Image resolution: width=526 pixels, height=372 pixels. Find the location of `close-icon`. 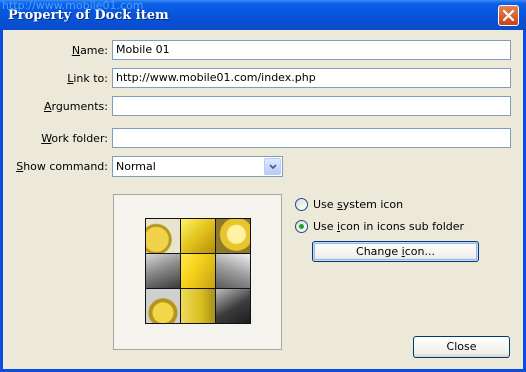

close-icon is located at coordinates (508, 15).